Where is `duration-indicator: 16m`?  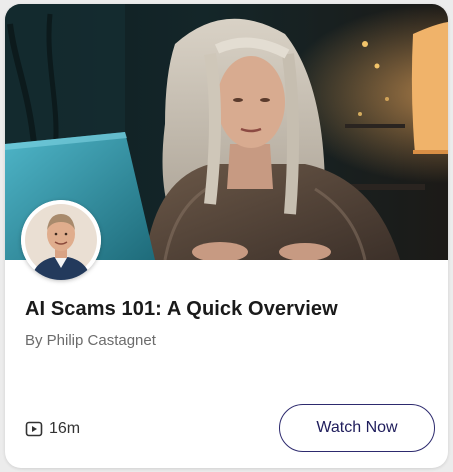
duration-indicator: 16m is located at coordinates (52, 429).